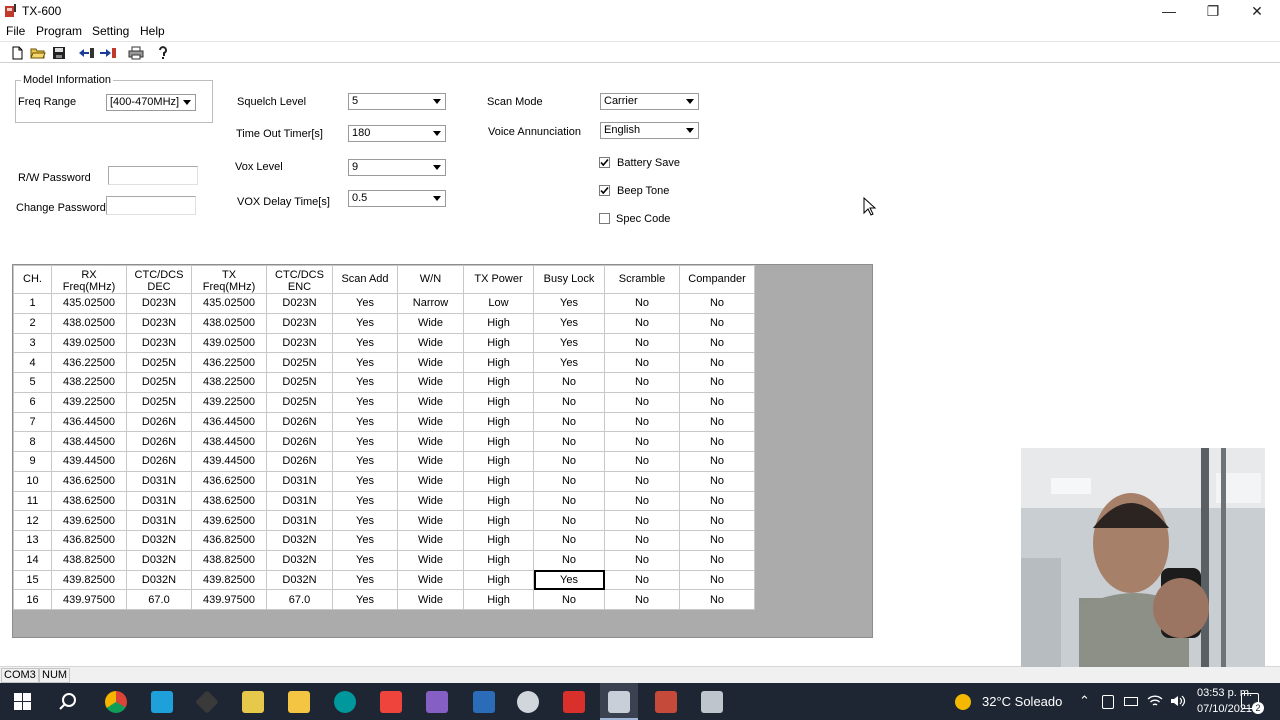 Image resolution: width=1280 pixels, height=720 pixels. Describe the element at coordinates (604, 218) in the screenshot. I see `spec-code-checkbox` at that location.